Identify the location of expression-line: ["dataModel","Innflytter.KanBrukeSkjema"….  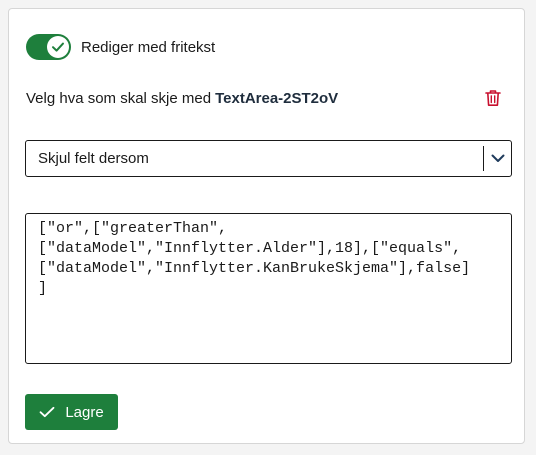
(254, 268).